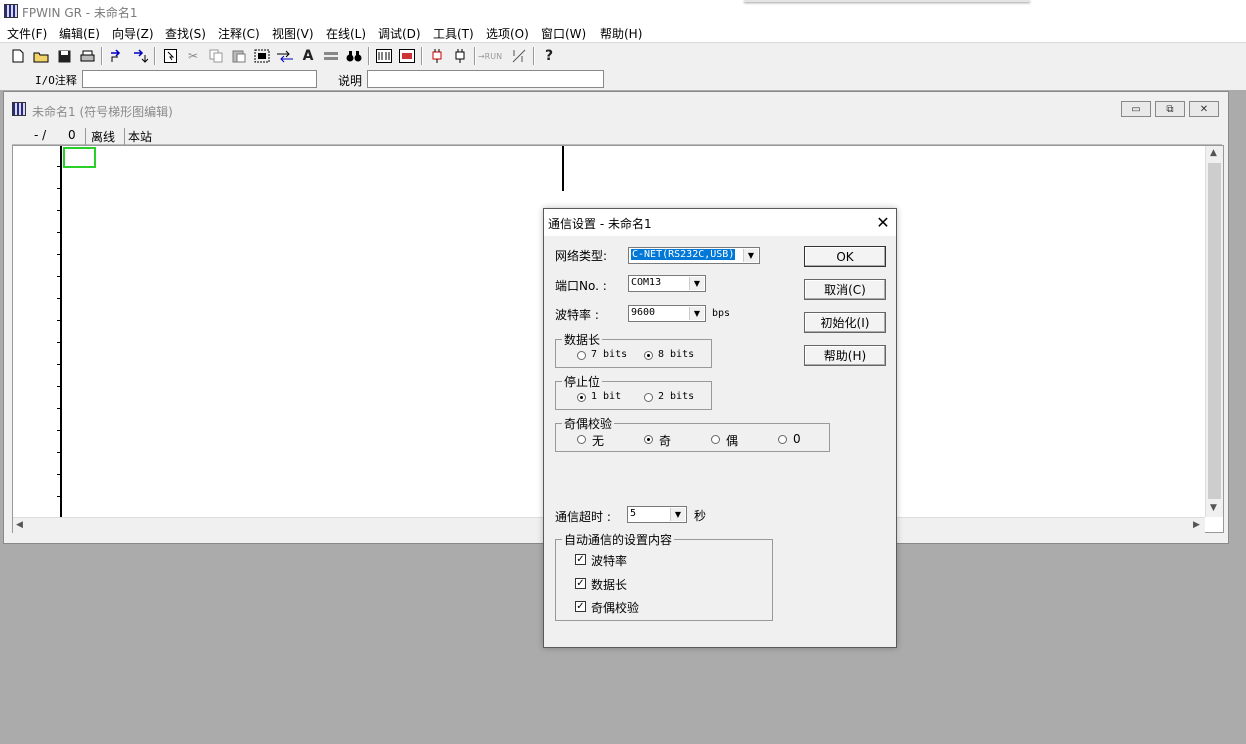 This screenshot has width=1246, height=744. Describe the element at coordinates (657, 514) in the screenshot. I see `timeout-select: 5 ▼` at that location.